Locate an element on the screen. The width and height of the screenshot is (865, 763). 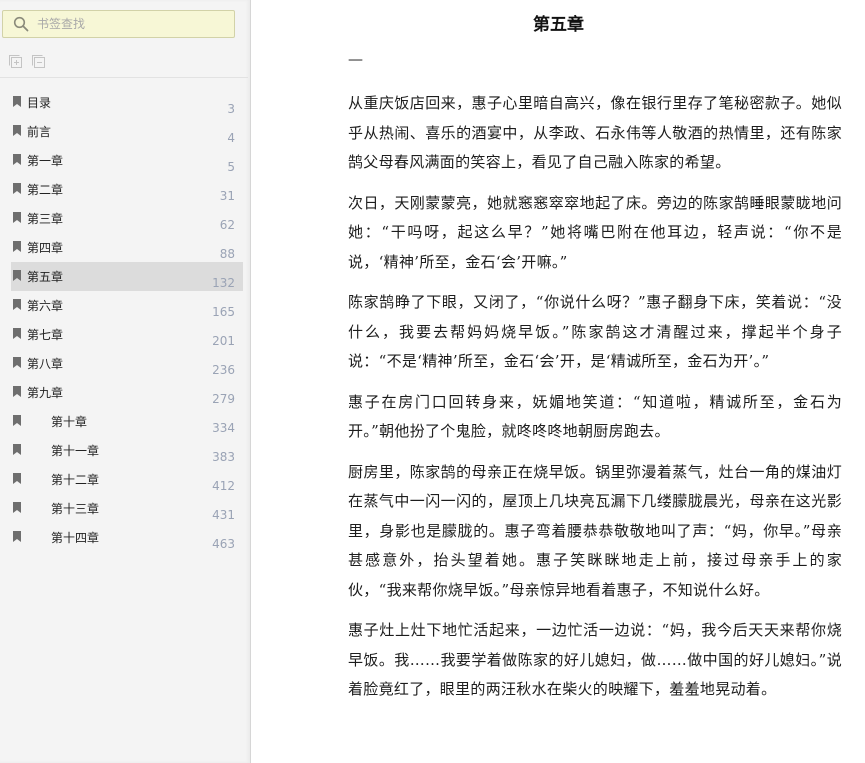
toc-item-page: 3 is located at coordinates (231, 109).